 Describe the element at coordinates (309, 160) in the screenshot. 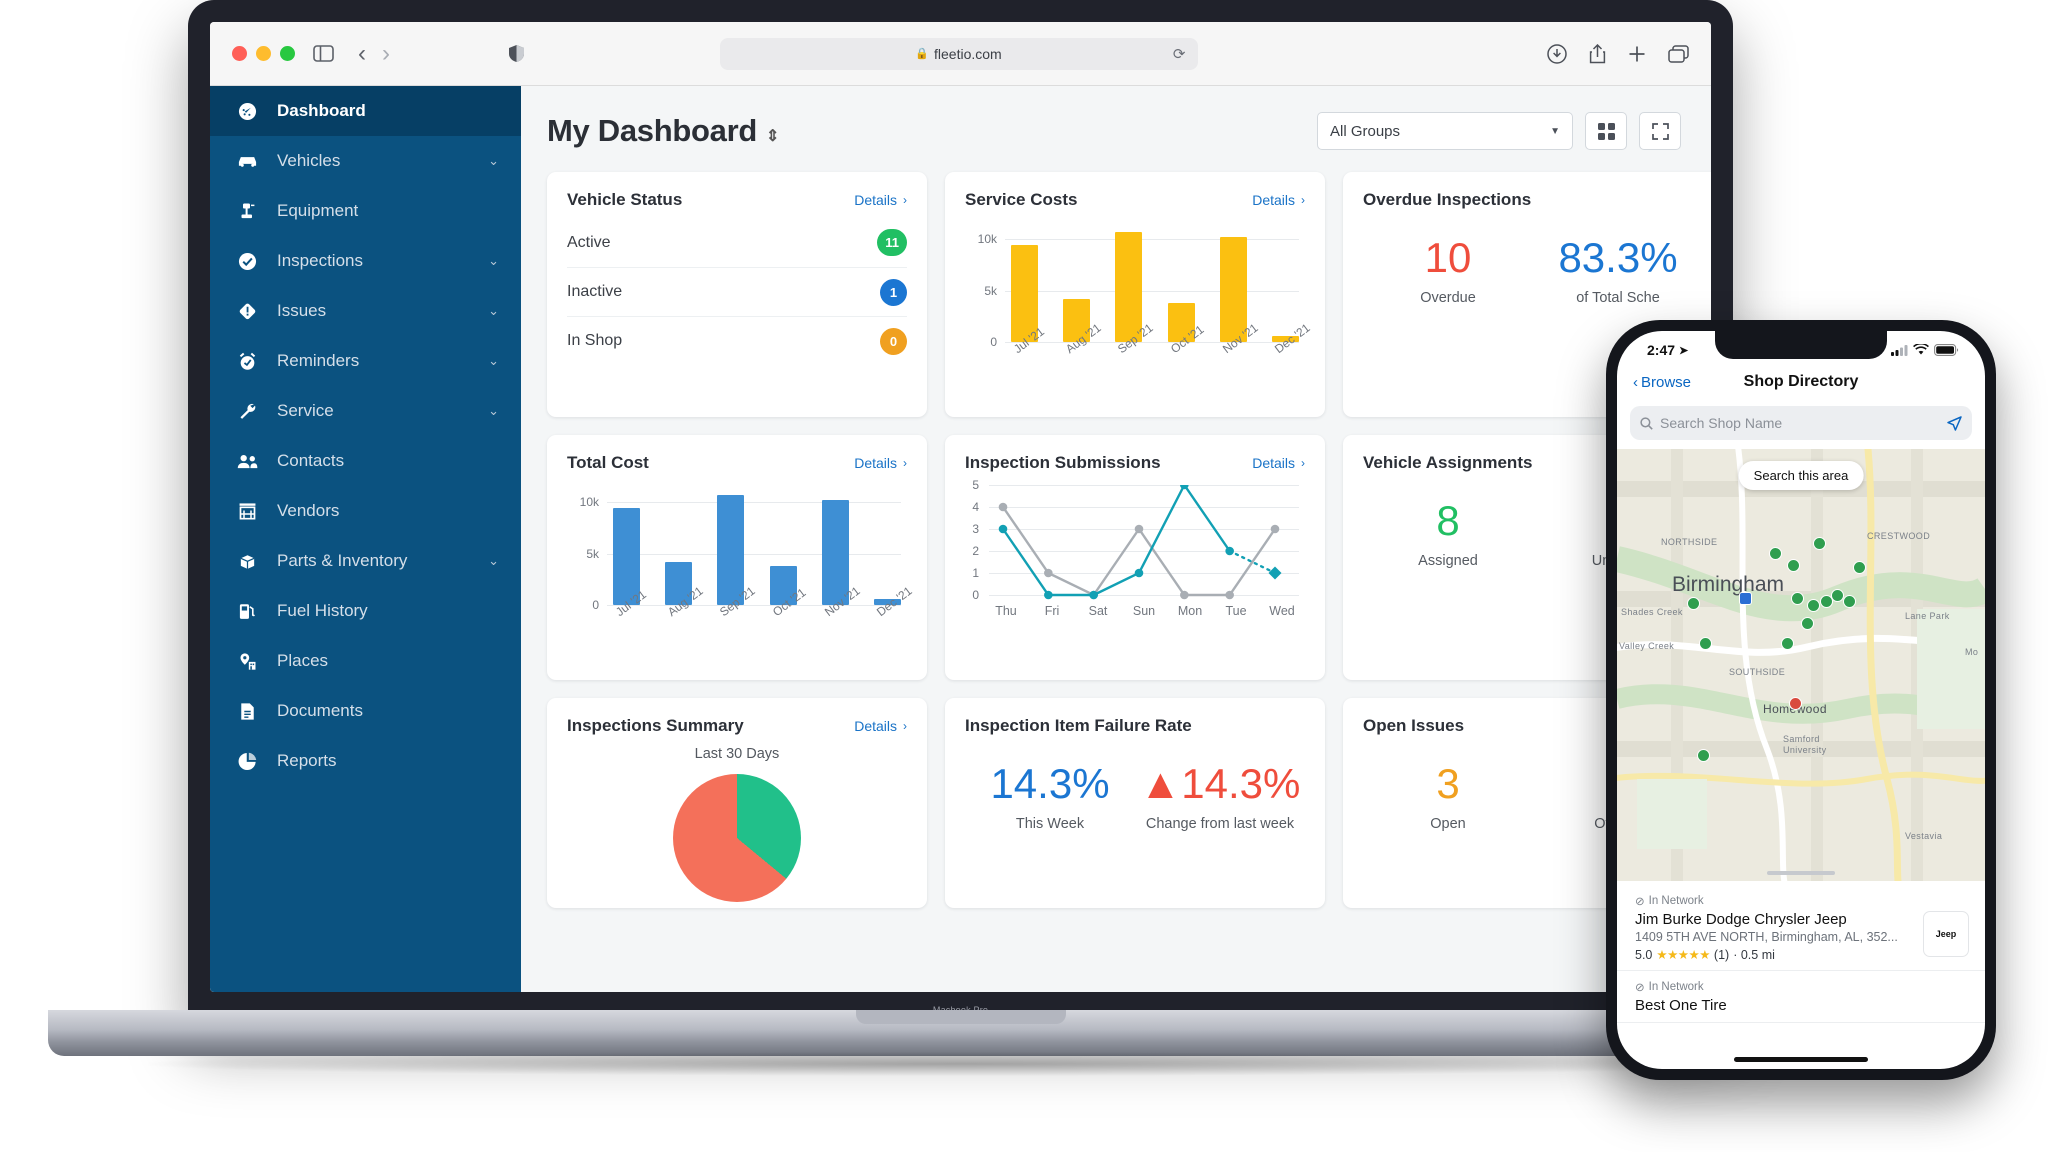

I see `sidebar-item-label: Vehicles` at that location.